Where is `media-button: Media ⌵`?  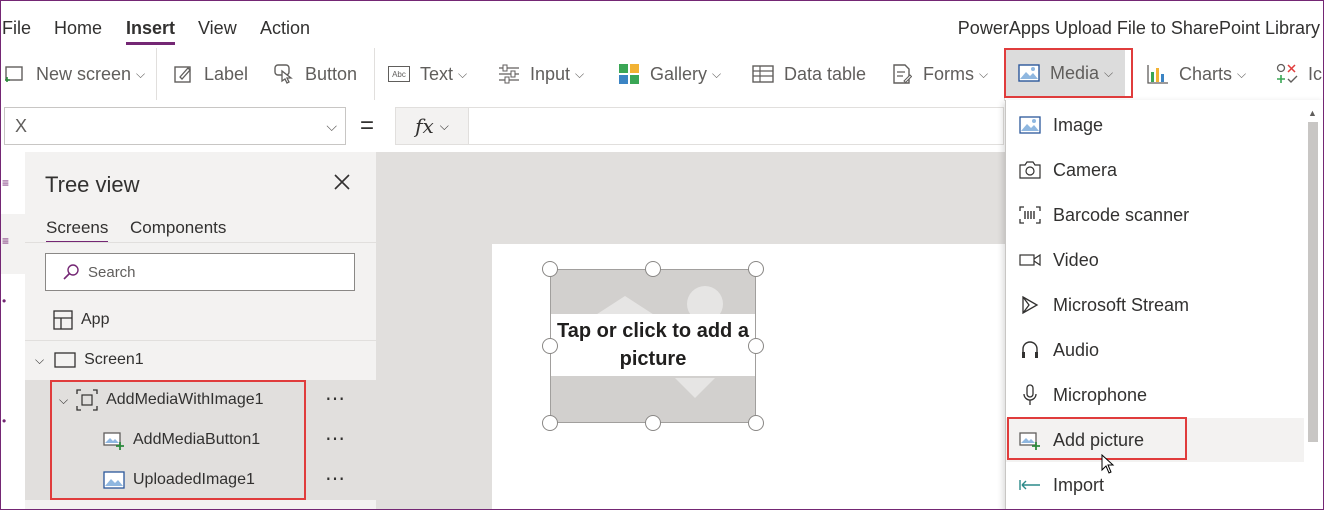
media-button: Media ⌵ is located at coordinates (1066, 73).